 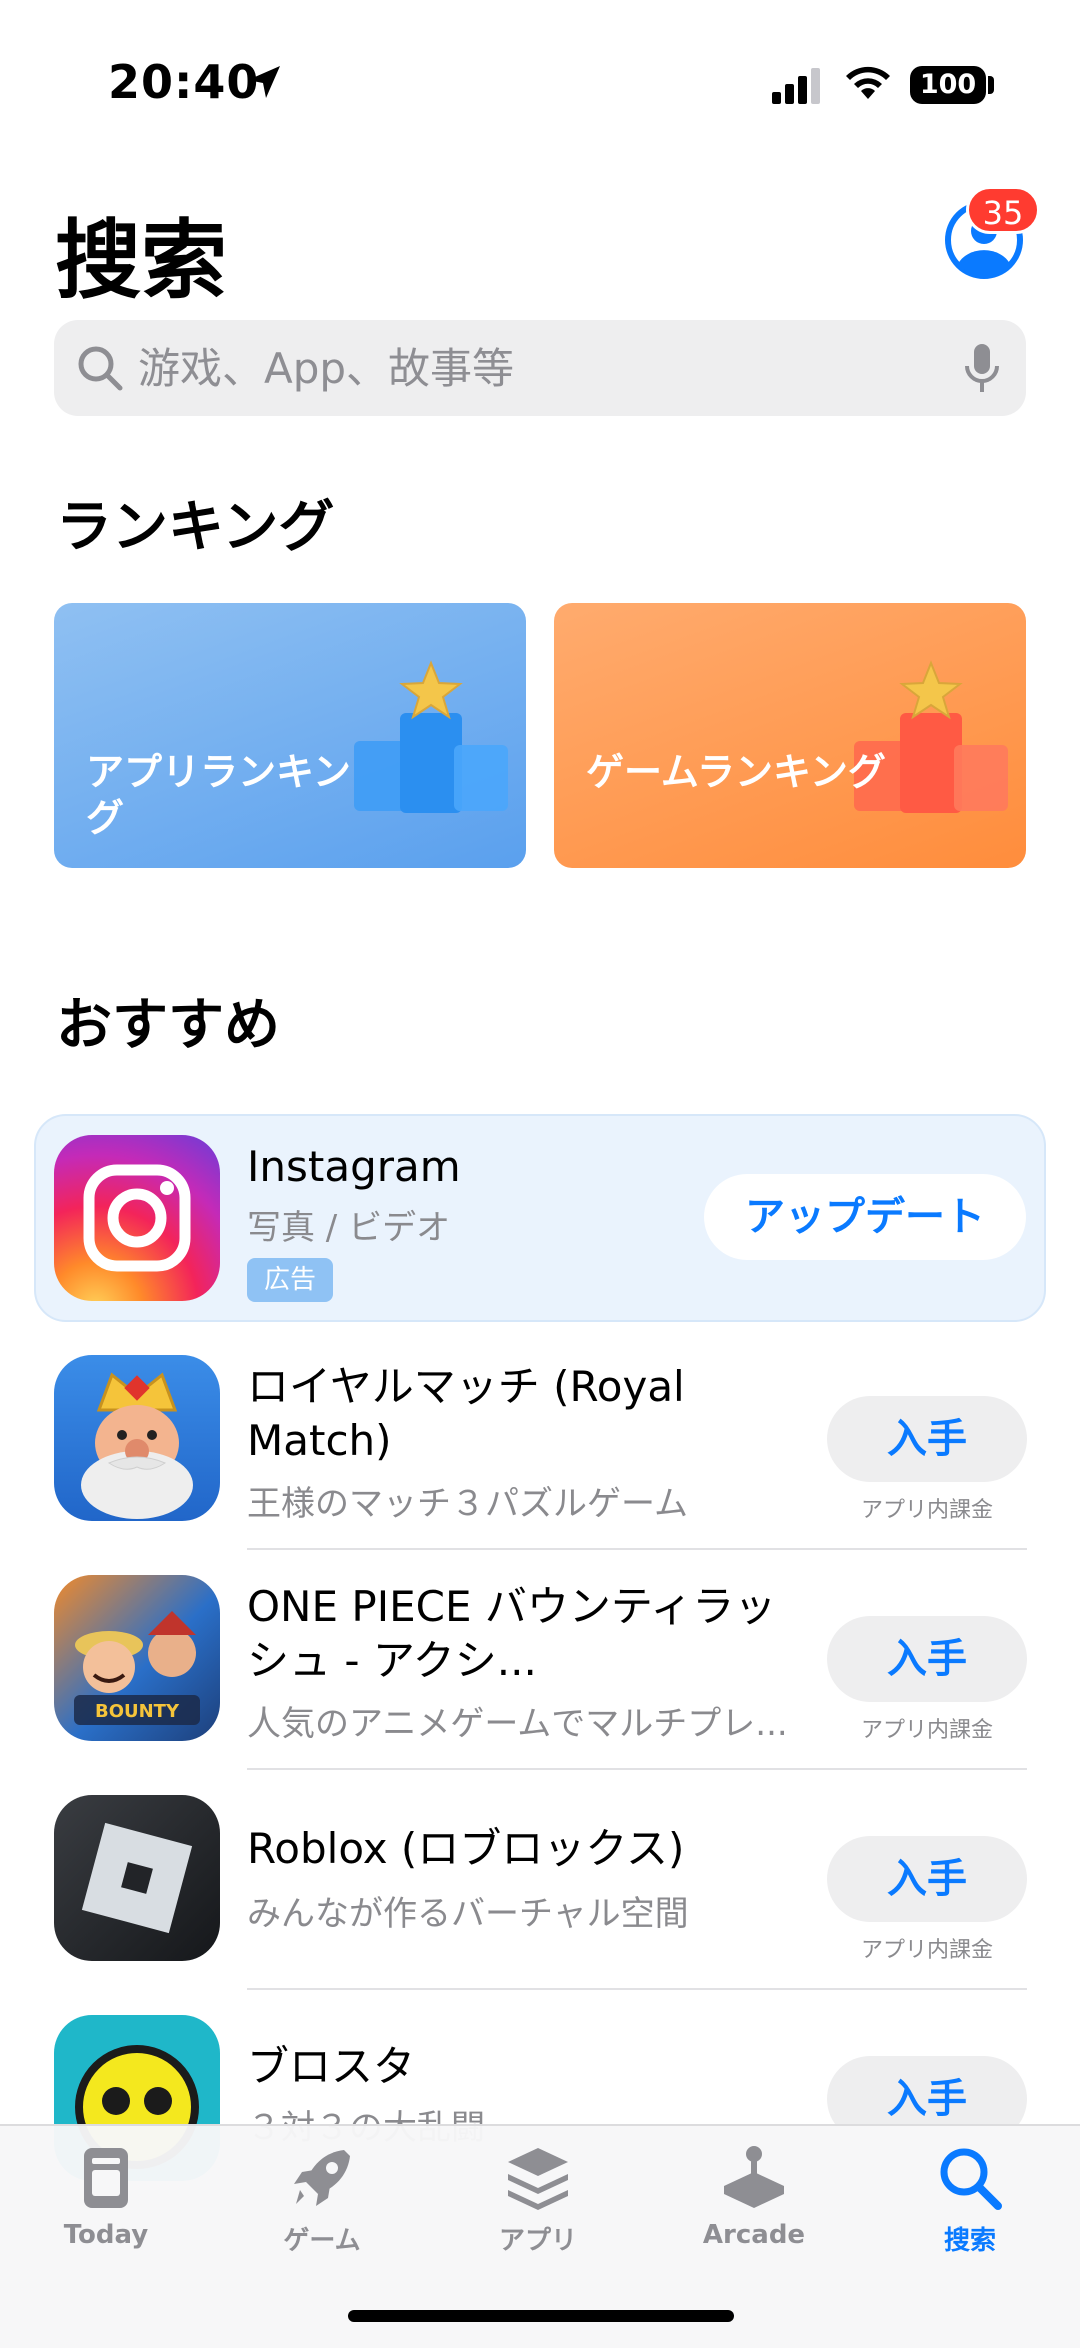 I want to click on svg-text: BOUNTY, so click(x=137, y=1711).